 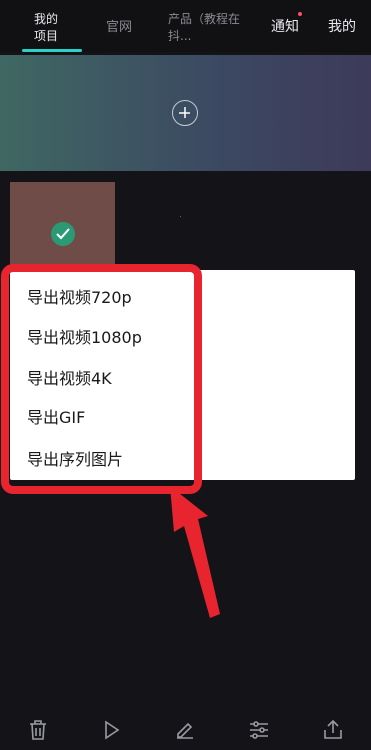 What do you see at coordinates (52, 50) in the screenshot?
I see `active-tab-indicator` at bounding box center [52, 50].